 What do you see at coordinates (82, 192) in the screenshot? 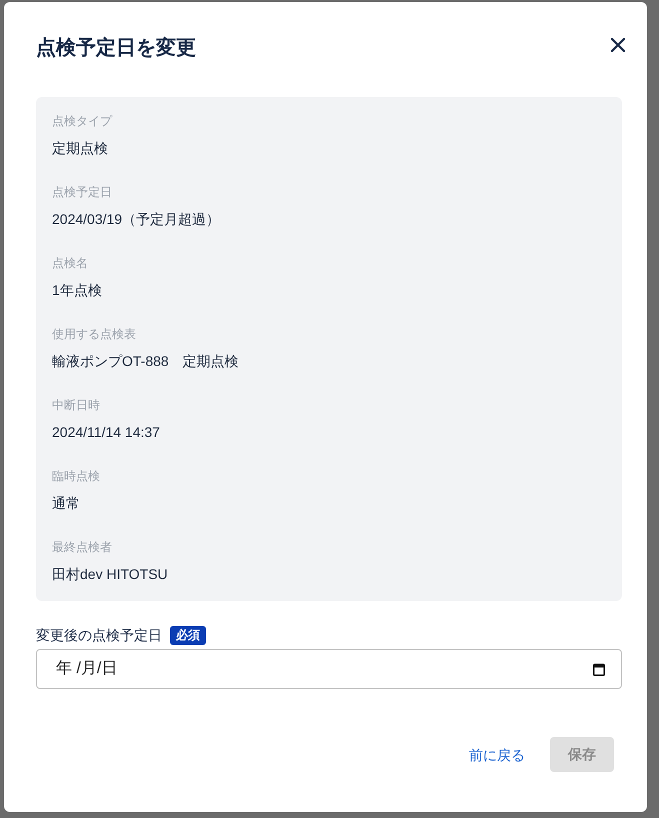
I see `detail-label: 点検予定日` at bounding box center [82, 192].